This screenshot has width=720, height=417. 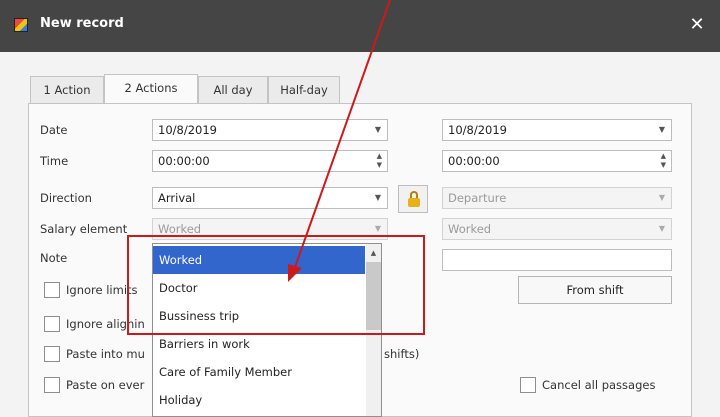 What do you see at coordinates (342, 135) in the screenshot?
I see `annotation-arrow-line` at bounding box center [342, 135].